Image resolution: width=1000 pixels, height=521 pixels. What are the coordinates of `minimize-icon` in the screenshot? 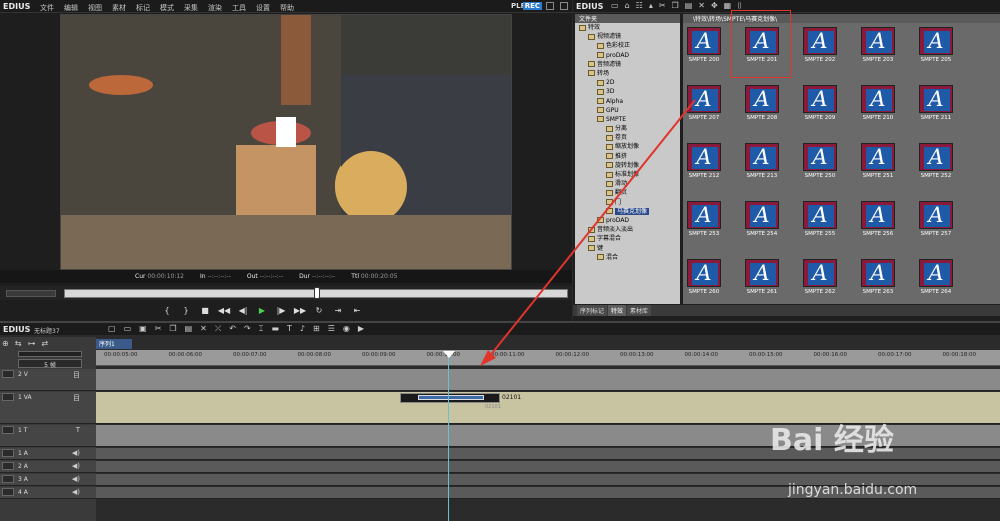 It's located at (550, 6).